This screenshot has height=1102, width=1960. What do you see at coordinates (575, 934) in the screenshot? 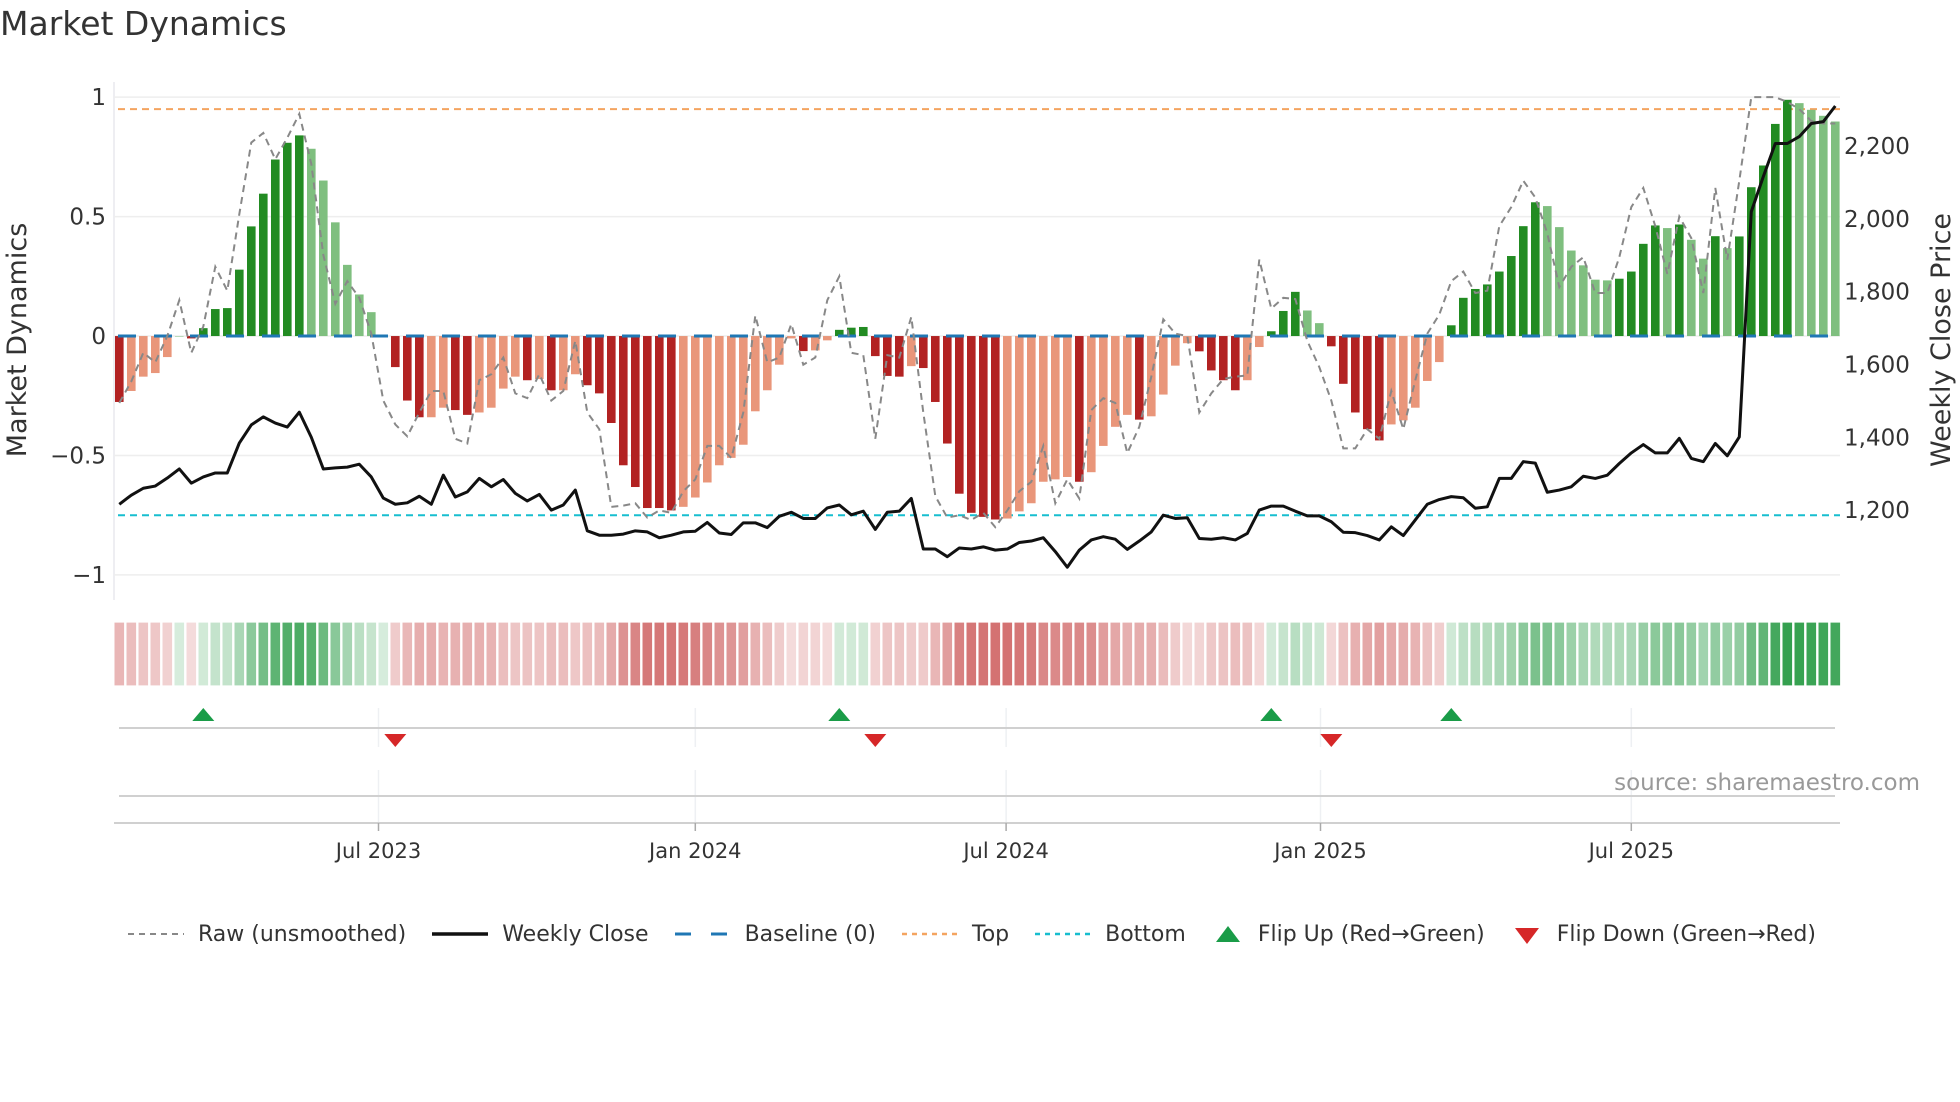
I see `legend-label: Weekly Close` at bounding box center [575, 934].